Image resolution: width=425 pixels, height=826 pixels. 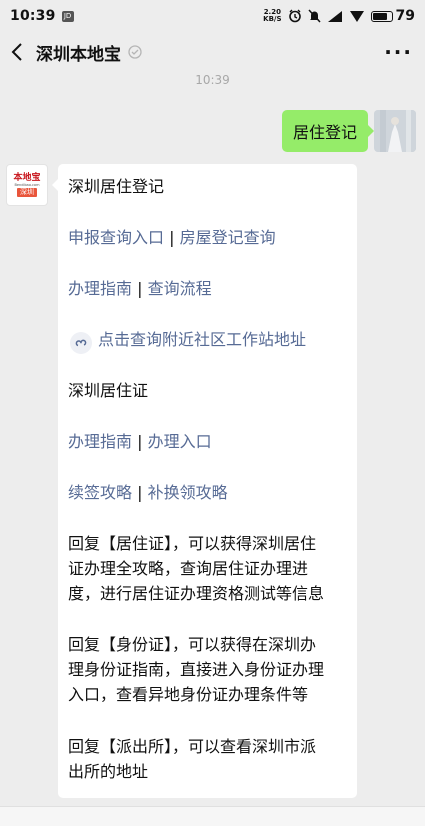 What do you see at coordinates (67, 16) in the screenshot?
I see `jd-notification-icon: JD` at bounding box center [67, 16].